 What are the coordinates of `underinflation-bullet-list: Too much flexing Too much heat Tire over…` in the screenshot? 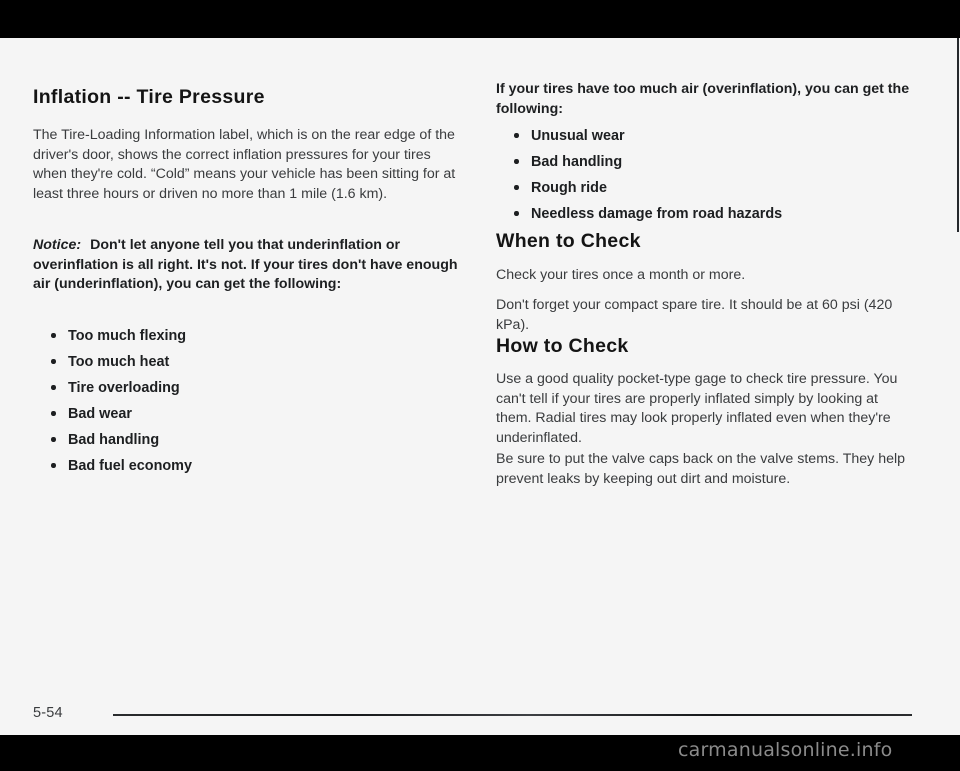 It's located at (247, 401).